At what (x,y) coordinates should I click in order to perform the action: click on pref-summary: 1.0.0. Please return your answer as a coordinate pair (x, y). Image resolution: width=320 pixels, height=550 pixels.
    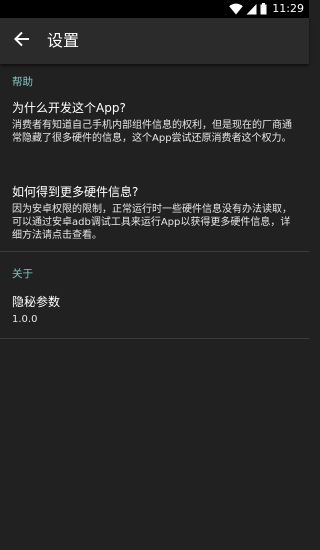
    Looking at the image, I should click on (25, 319).